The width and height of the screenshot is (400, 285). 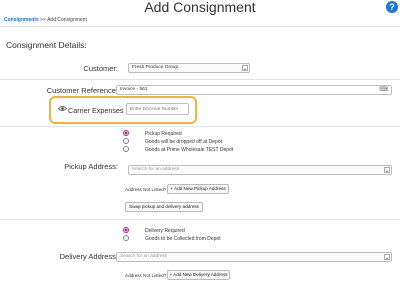 What do you see at coordinates (21, 20) in the screenshot?
I see `breadcrumb-consignments-link: Consignments` at bounding box center [21, 20].